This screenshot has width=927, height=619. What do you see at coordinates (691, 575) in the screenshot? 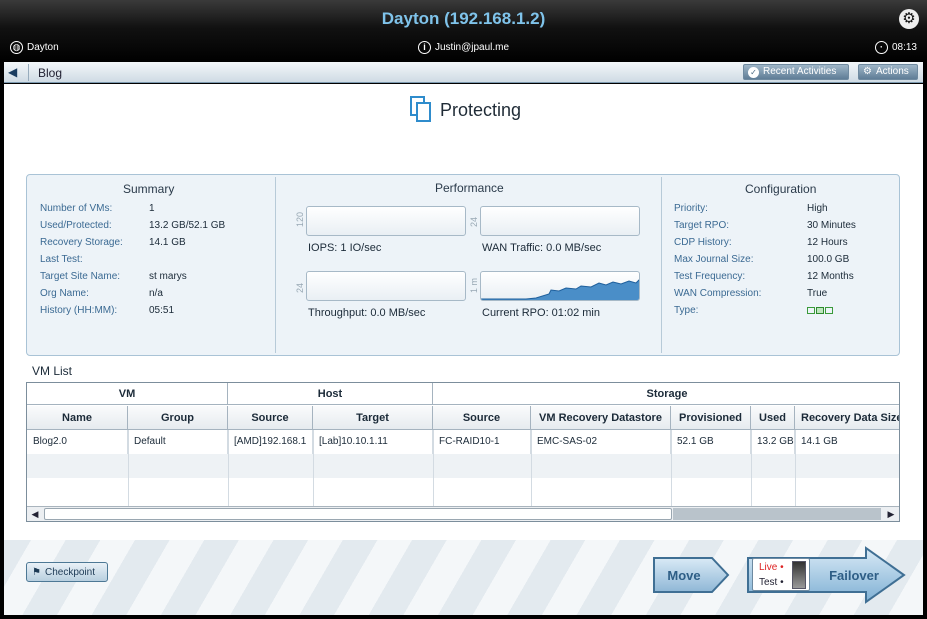
I see `move-button: Move` at bounding box center [691, 575].